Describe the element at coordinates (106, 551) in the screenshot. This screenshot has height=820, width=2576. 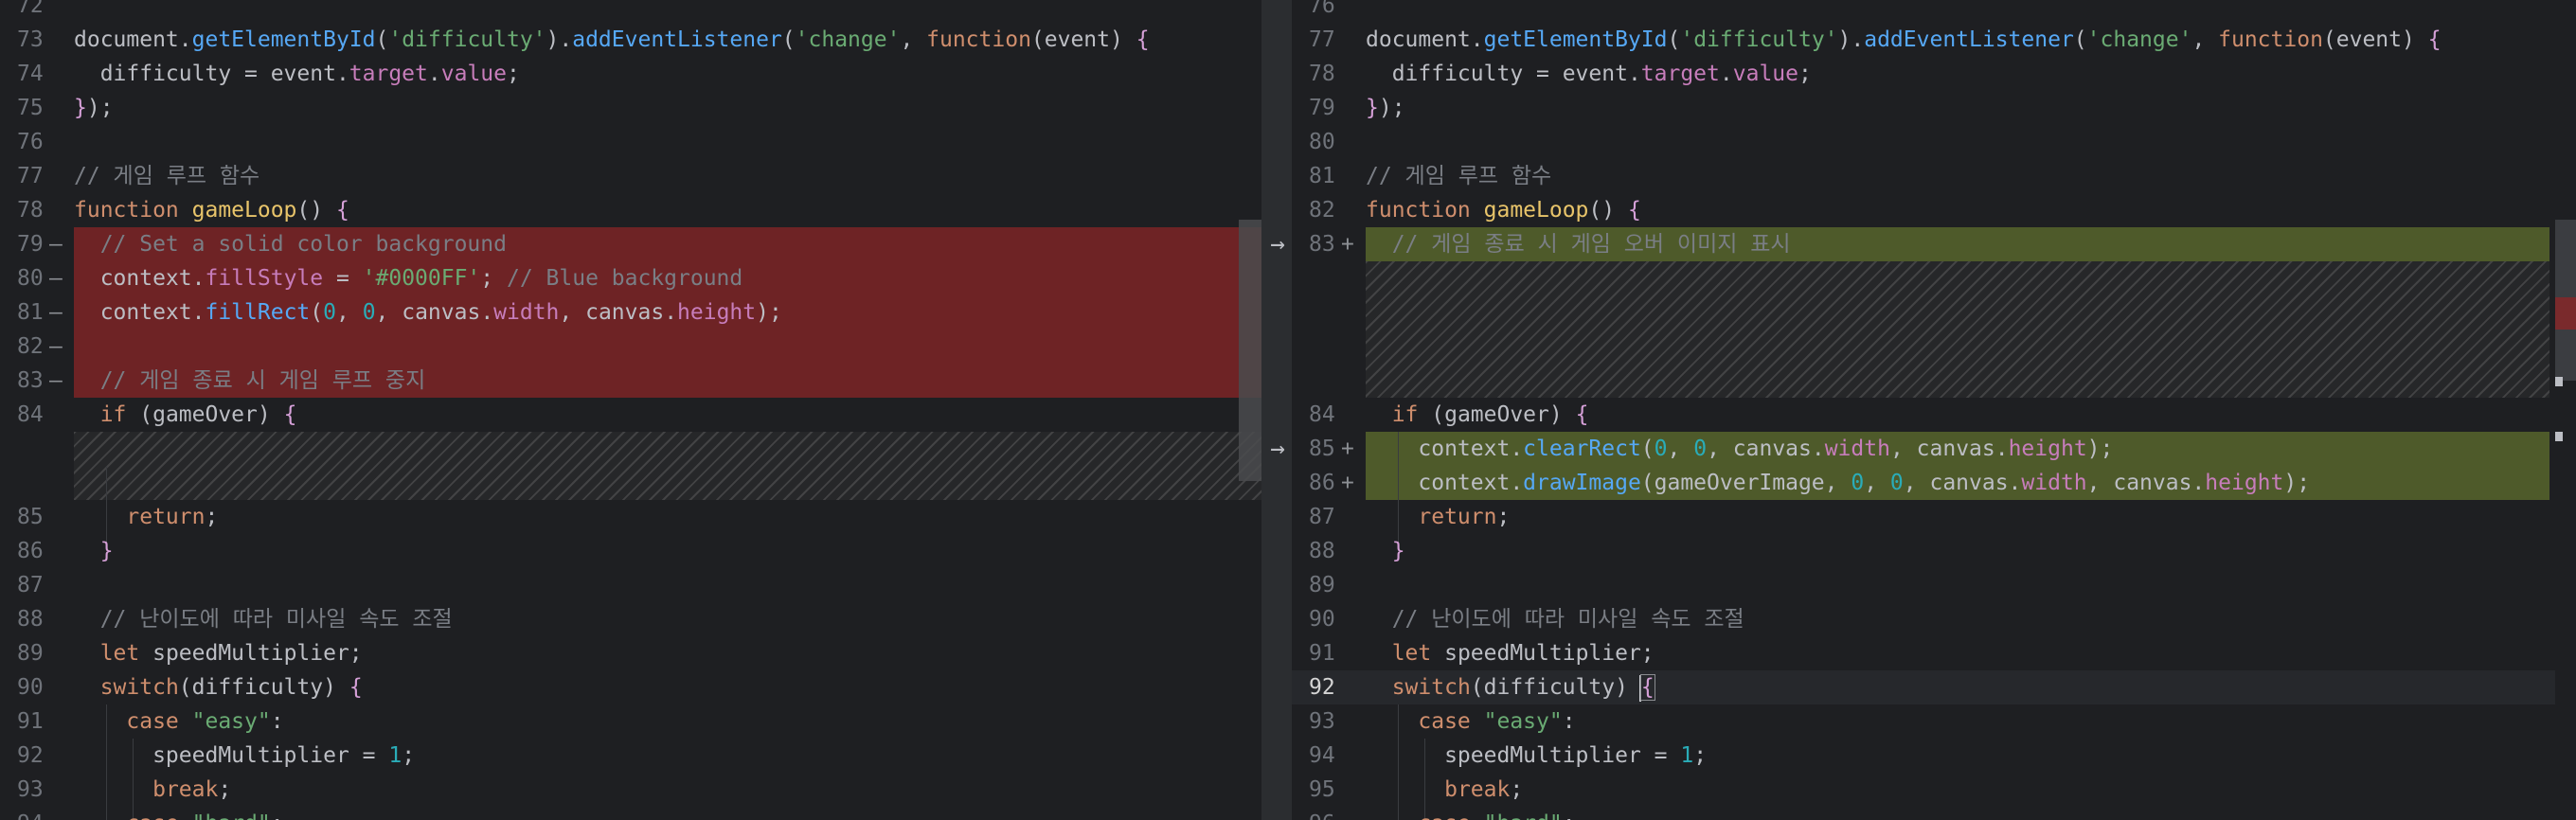
I see `code-token: }` at that location.